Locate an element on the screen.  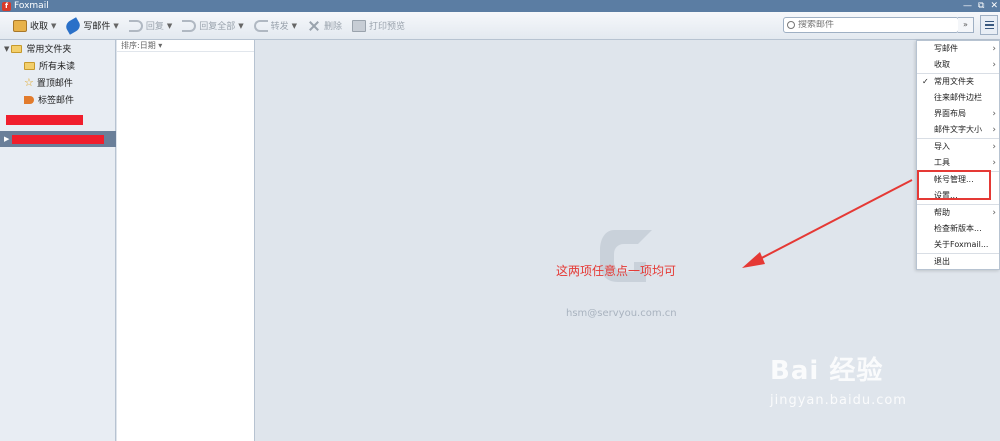
expand-triangle-icon: ▶ is located at coordinates (6, 139).